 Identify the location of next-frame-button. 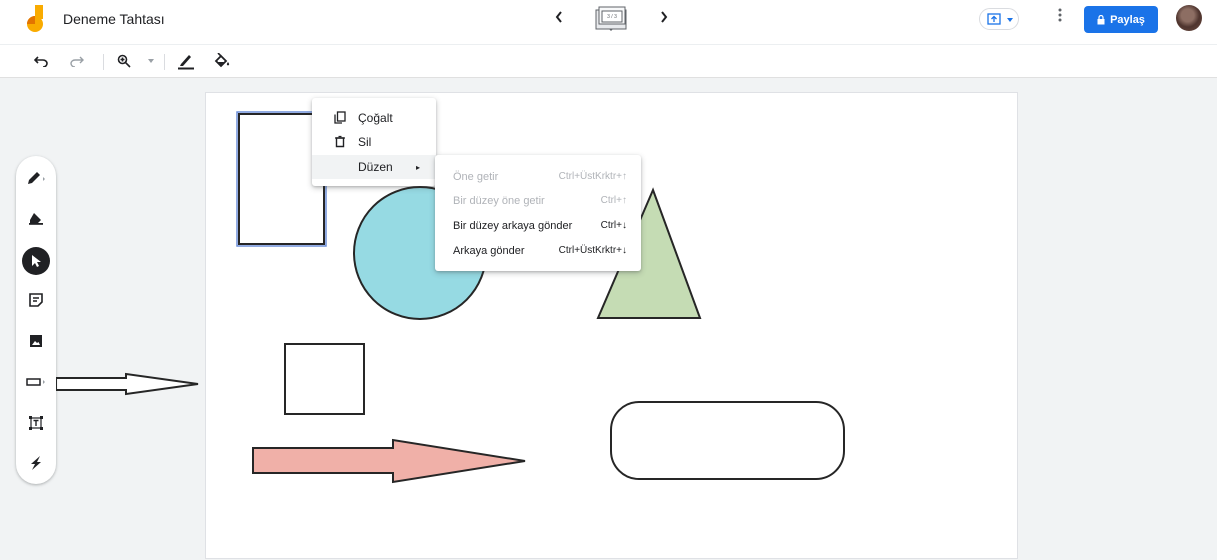
(664, 19).